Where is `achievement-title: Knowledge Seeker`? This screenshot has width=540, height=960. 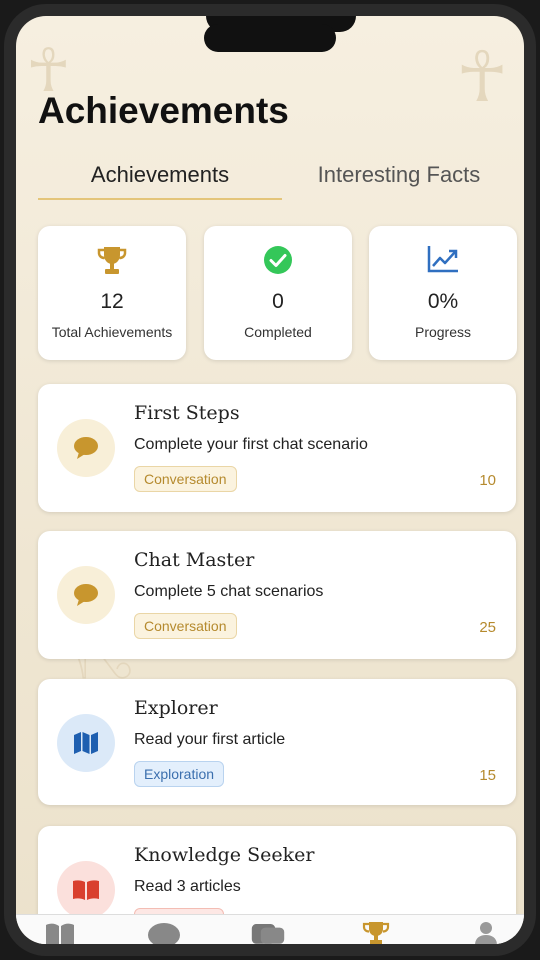
achievement-title: Knowledge Seeker is located at coordinates (224, 855).